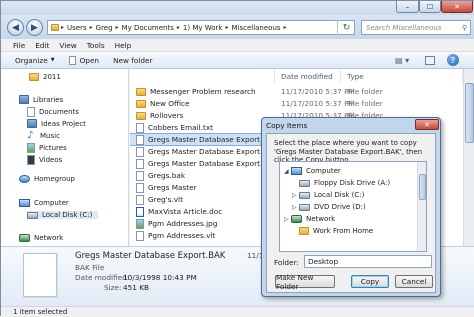 This screenshot has width=474, height=317. Describe the element at coordinates (31, 148) in the screenshot. I see `pictures-icon` at that location.